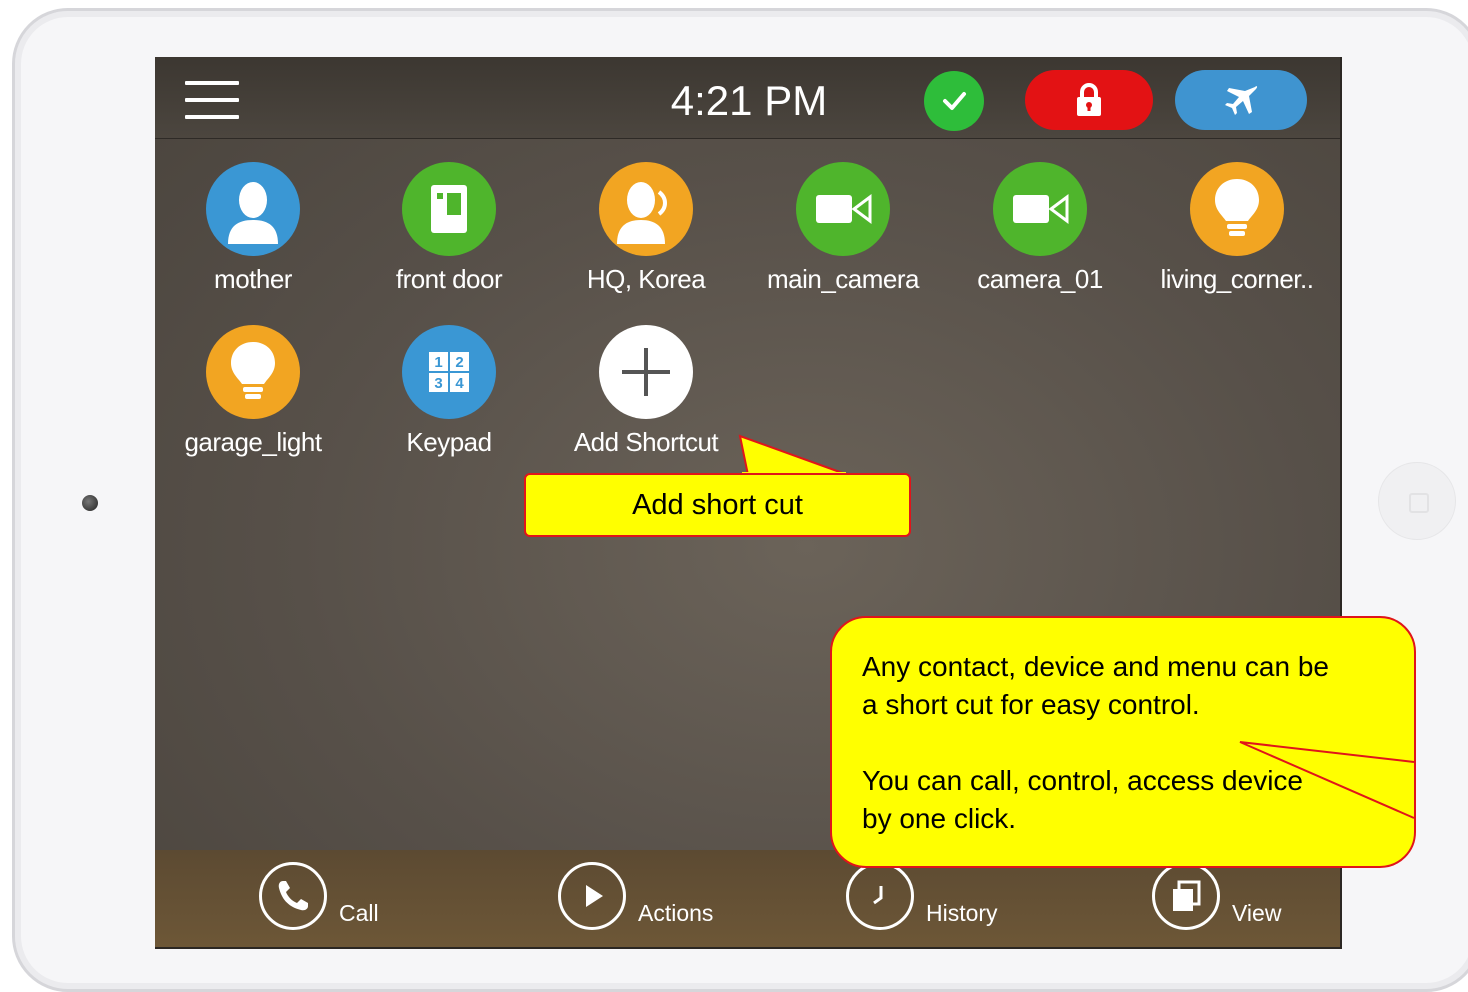 The height and width of the screenshot is (992, 1468). I want to click on callout-text: Any contact, device and menu can be, so click(1095, 666).